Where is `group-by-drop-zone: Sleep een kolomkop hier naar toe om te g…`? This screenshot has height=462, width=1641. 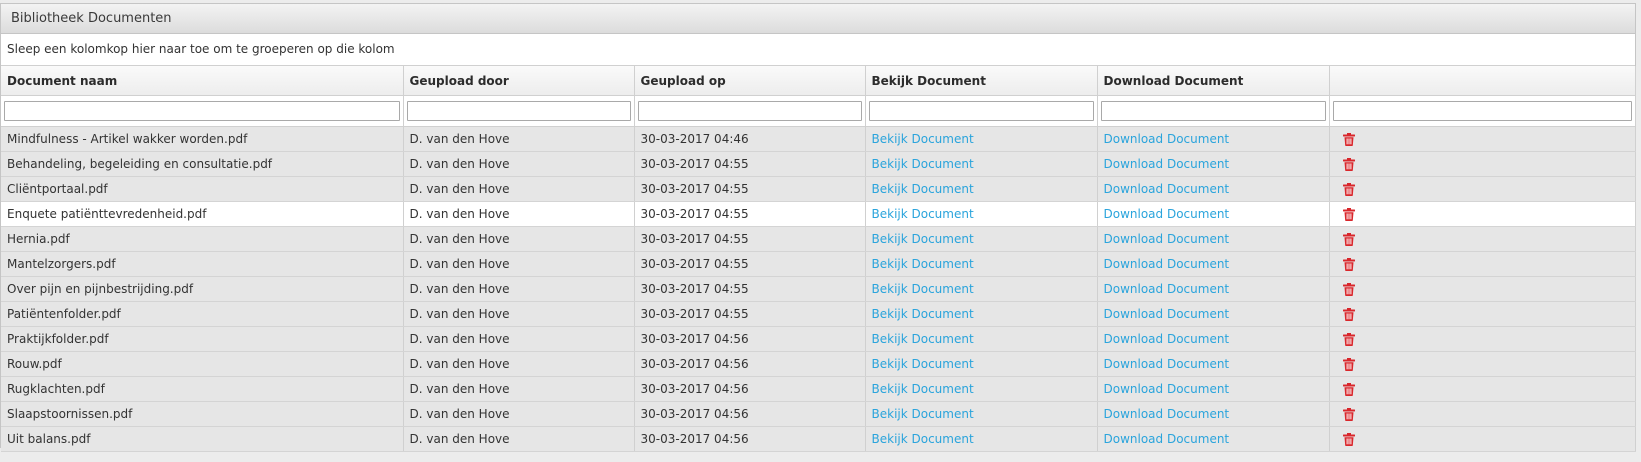
group-by-drop-zone: Sleep een kolomkop hier naar toe om te g… is located at coordinates (818, 50).